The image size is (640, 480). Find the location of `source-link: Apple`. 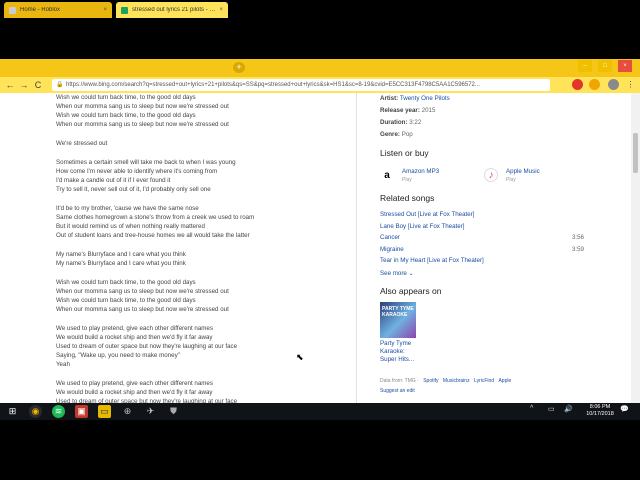

source-link: Apple is located at coordinates (504, 381).